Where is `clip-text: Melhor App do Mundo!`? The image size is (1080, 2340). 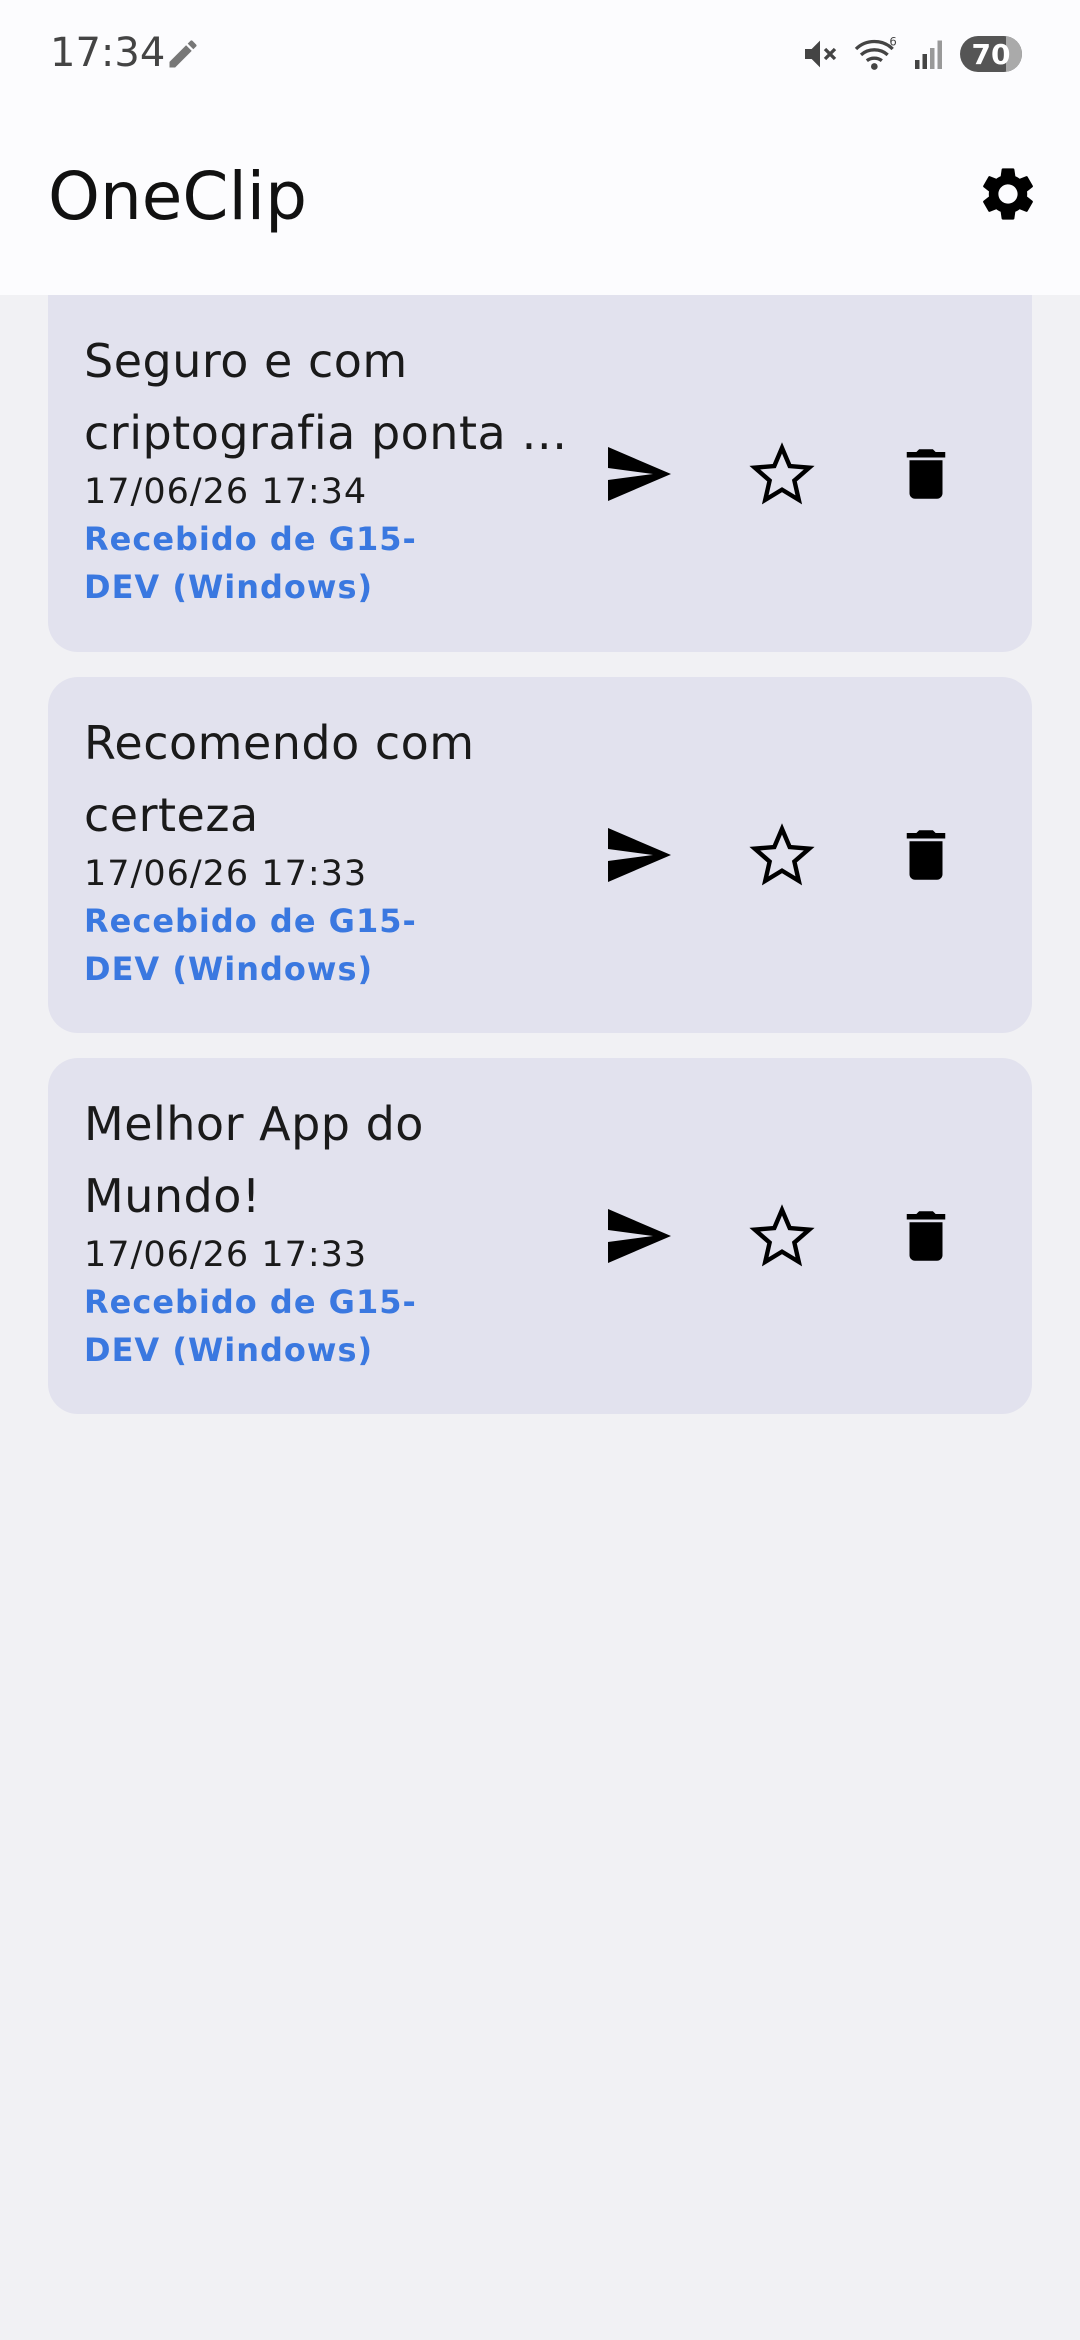
clip-text: Melhor App do Mundo! is located at coordinates (254, 1160).